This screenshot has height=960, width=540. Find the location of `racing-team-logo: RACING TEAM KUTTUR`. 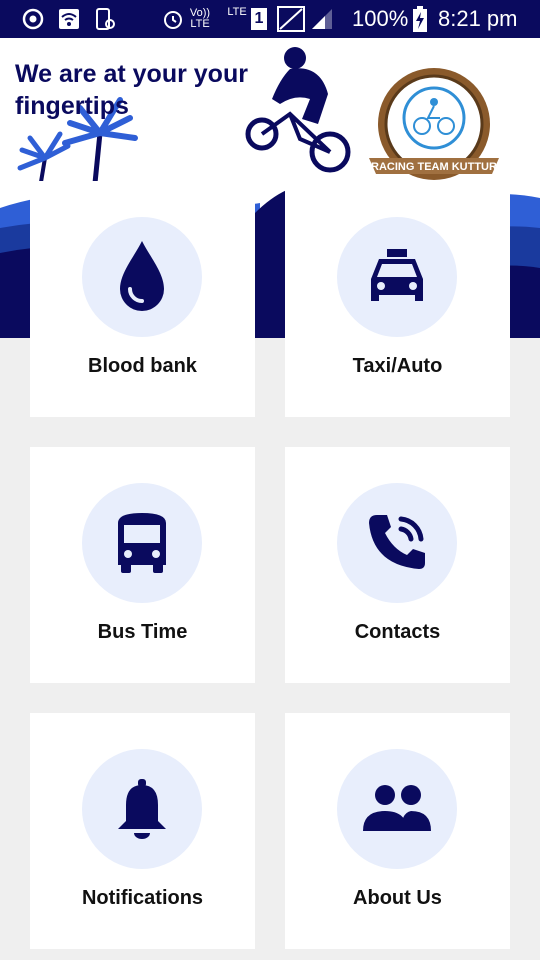

racing-team-logo: RACING TEAM KUTTUR is located at coordinates (434, 124).